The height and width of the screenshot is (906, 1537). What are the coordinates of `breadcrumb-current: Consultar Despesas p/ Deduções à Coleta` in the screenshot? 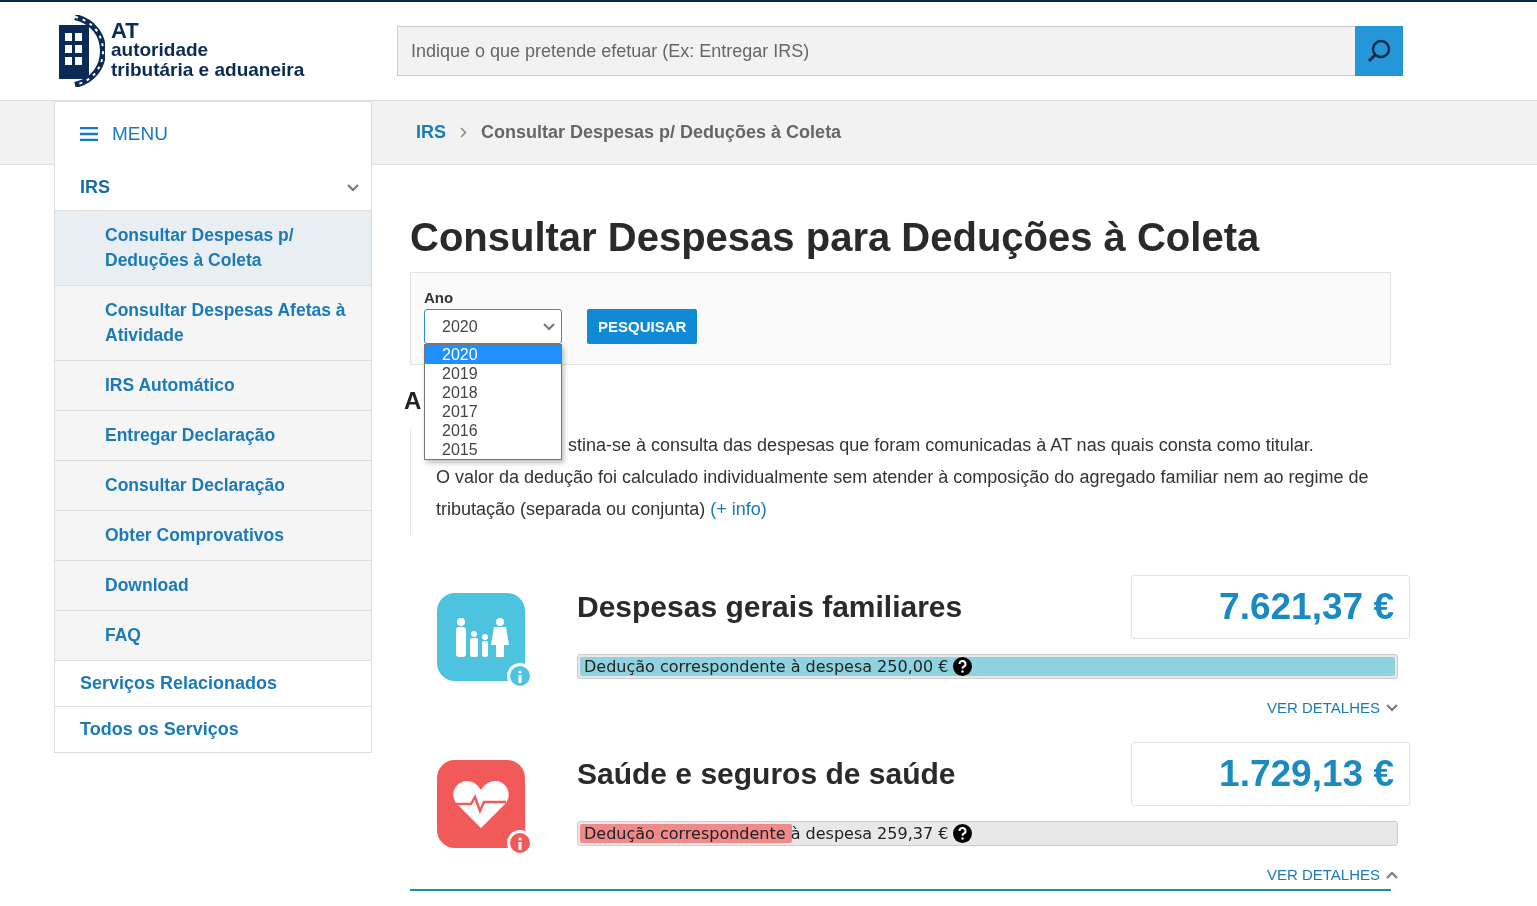 It's located at (661, 132).